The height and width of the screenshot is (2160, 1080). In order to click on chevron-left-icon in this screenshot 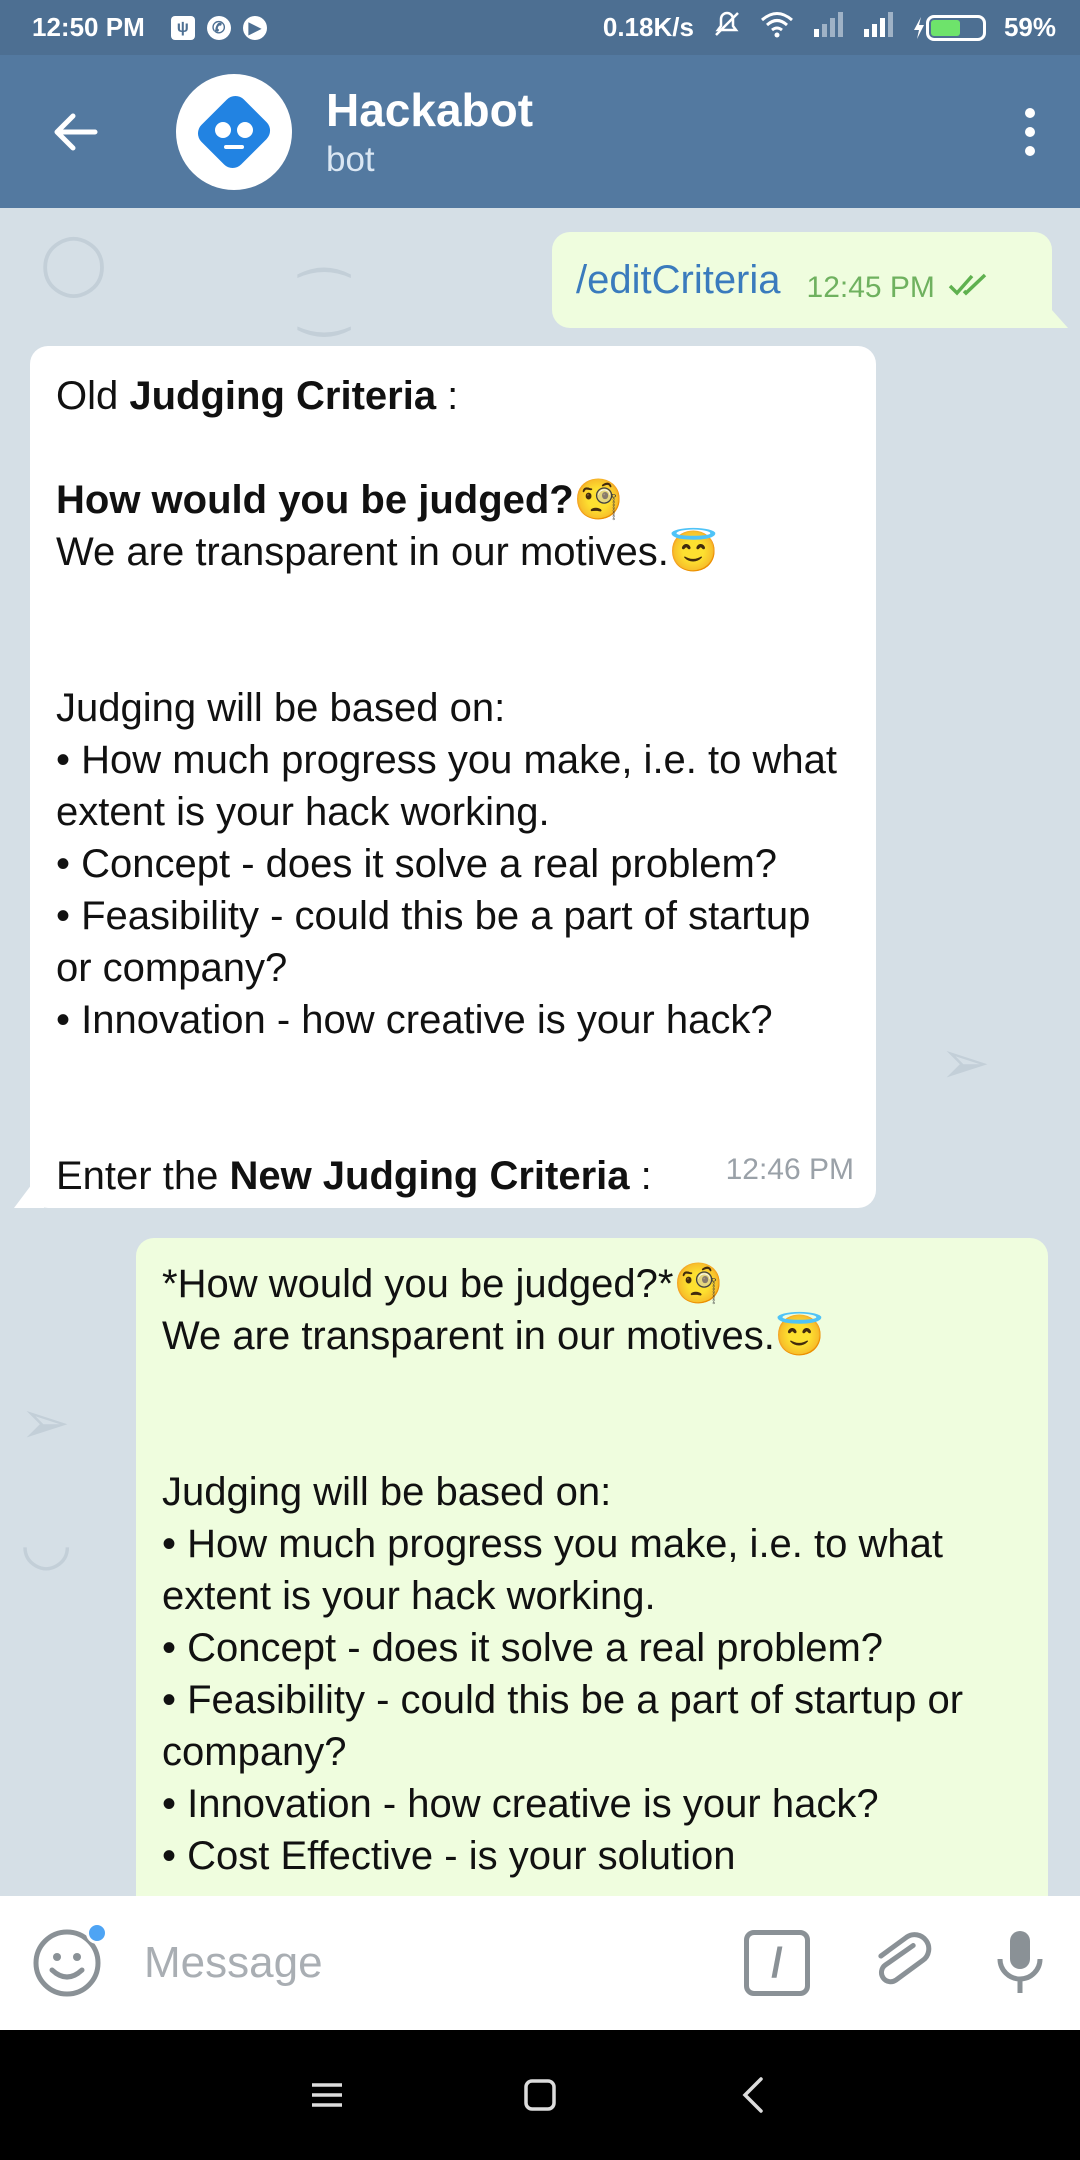, I will do `click(753, 2095)`.